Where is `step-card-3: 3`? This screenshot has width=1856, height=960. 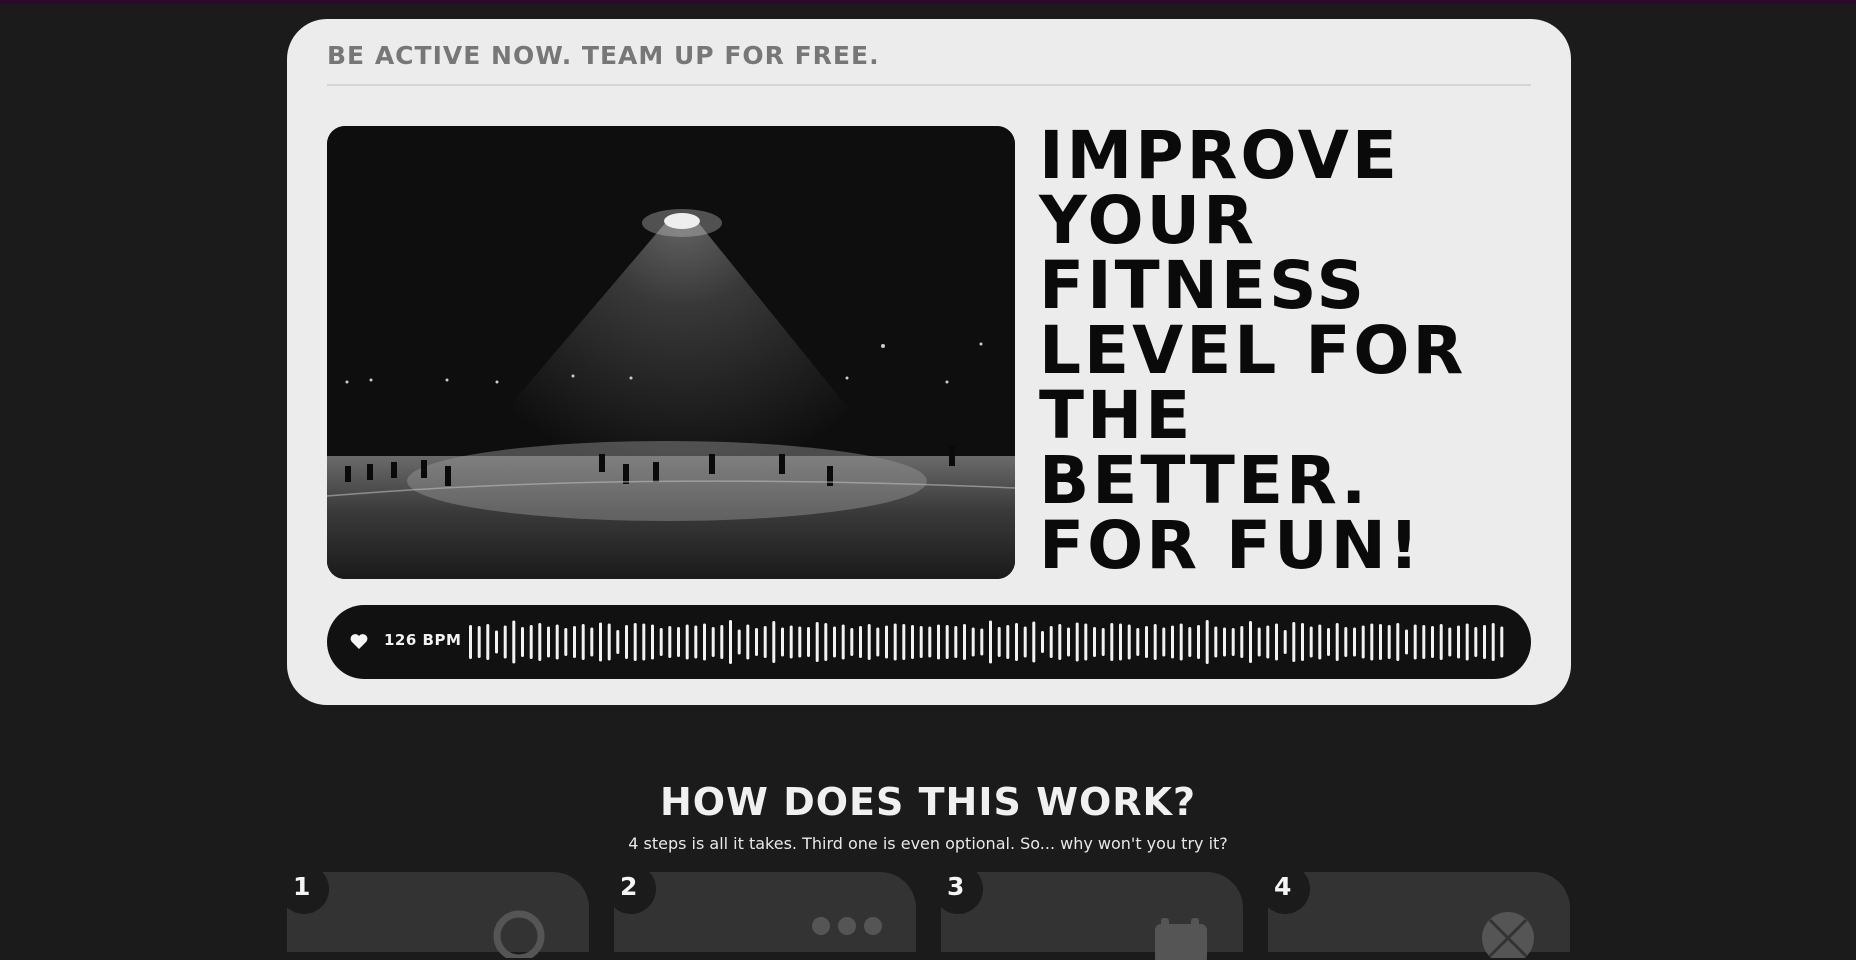 step-card-3: 3 is located at coordinates (1088, 912).